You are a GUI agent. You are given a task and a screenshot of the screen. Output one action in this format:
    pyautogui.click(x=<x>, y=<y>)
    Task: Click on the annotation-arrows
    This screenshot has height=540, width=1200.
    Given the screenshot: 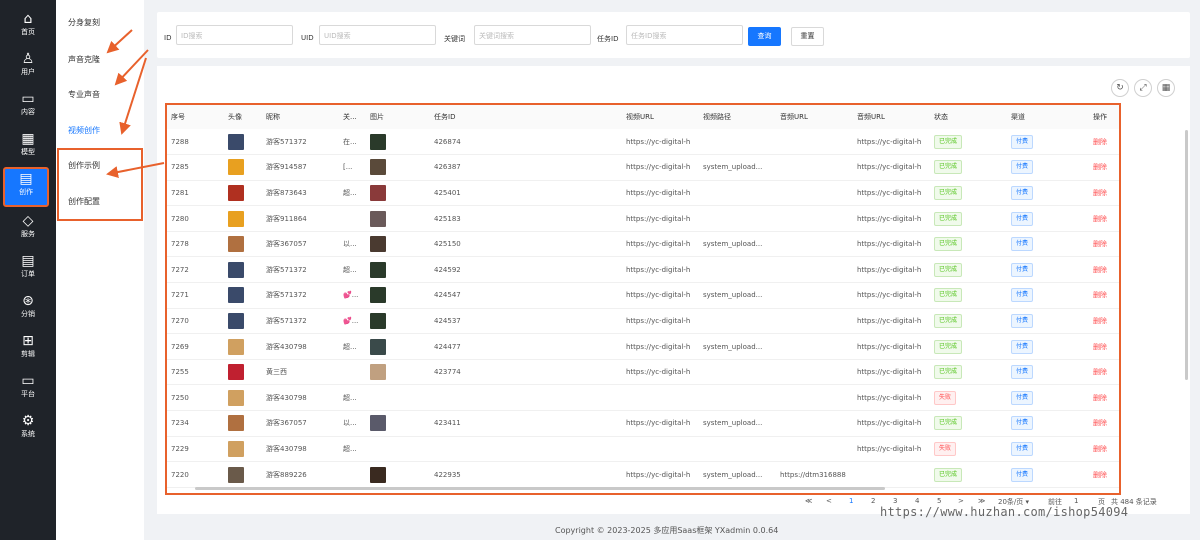 What is the action you would take?
    pyautogui.click(x=135, y=103)
    